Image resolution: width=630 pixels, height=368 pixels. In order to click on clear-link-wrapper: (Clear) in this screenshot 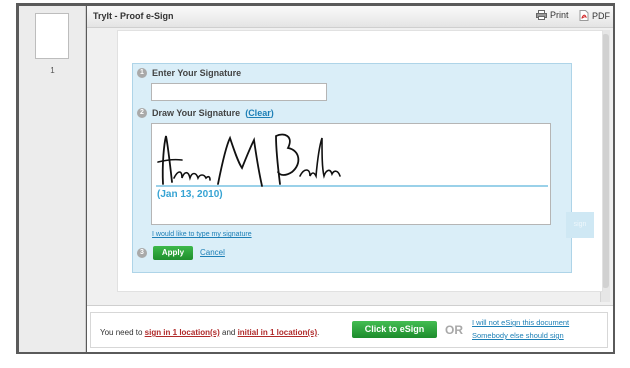, I will do `click(259, 113)`.